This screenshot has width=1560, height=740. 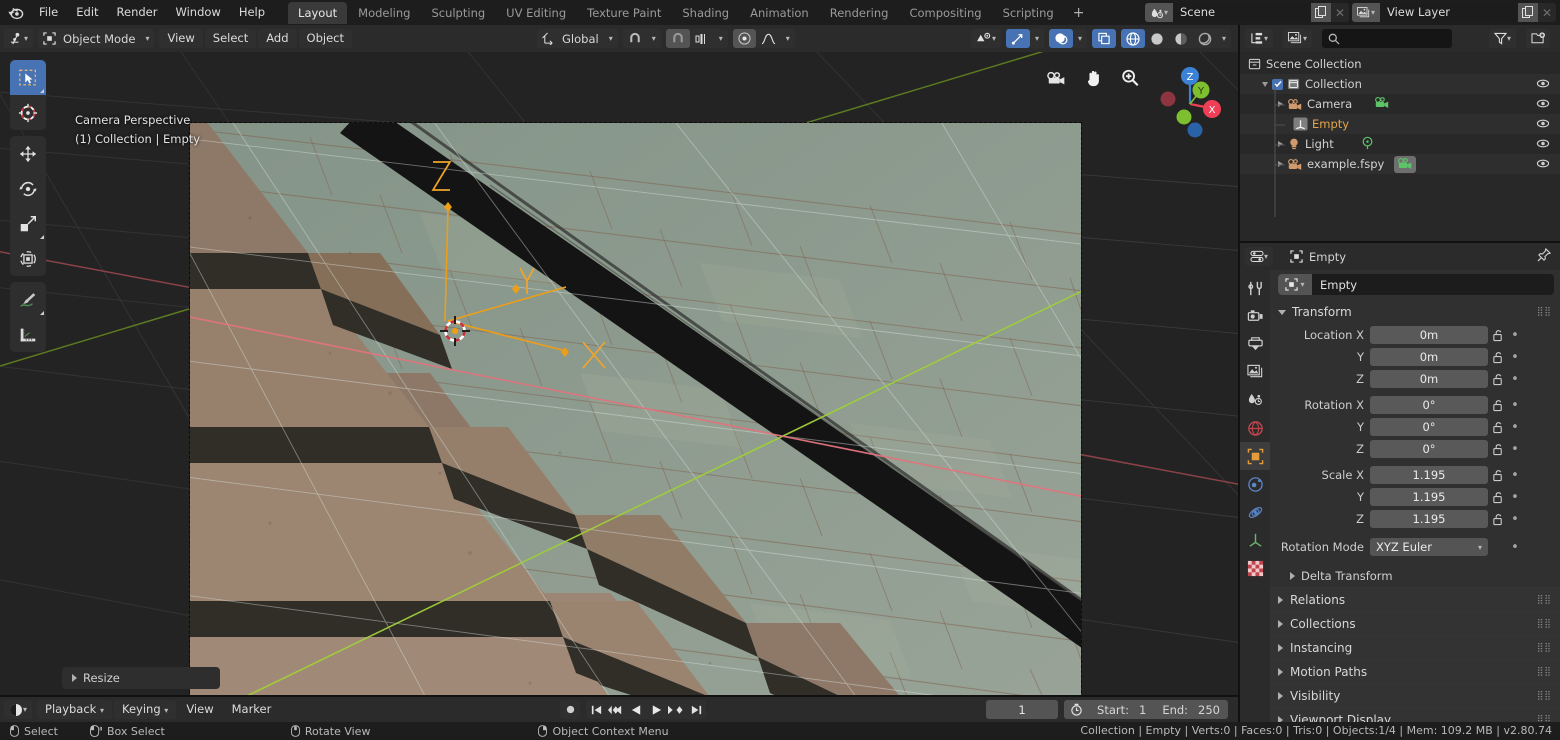 I want to click on menu-window: Window, so click(x=197, y=12).